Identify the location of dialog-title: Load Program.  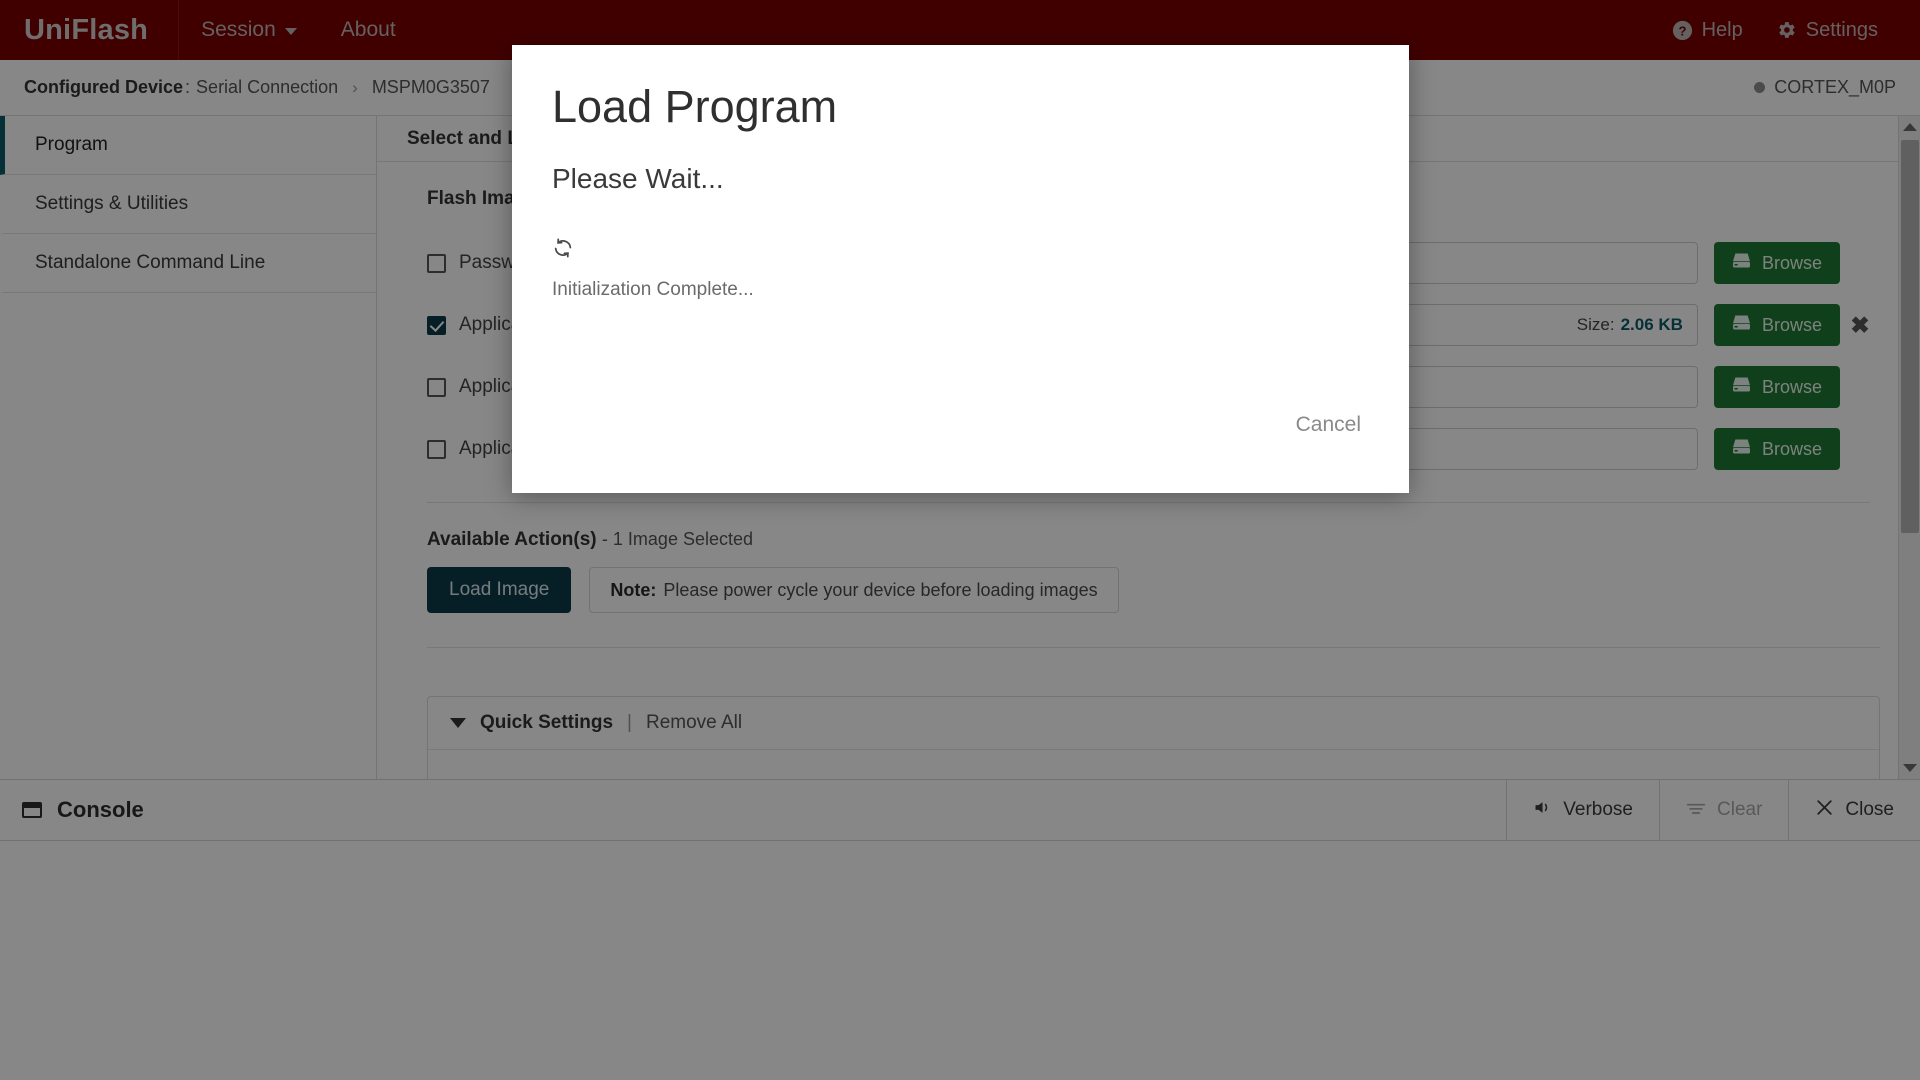
(695, 106).